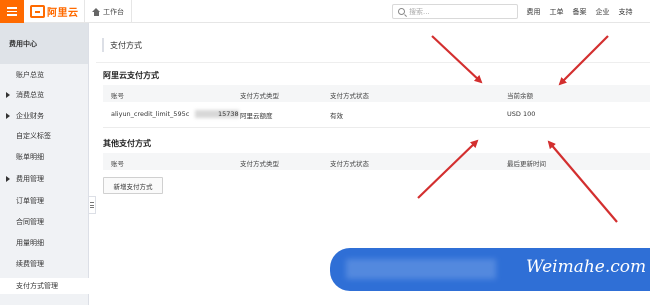 This screenshot has height=305, width=650. Describe the element at coordinates (92, 205) in the screenshot. I see `sidebar-collapse-handle` at that location.